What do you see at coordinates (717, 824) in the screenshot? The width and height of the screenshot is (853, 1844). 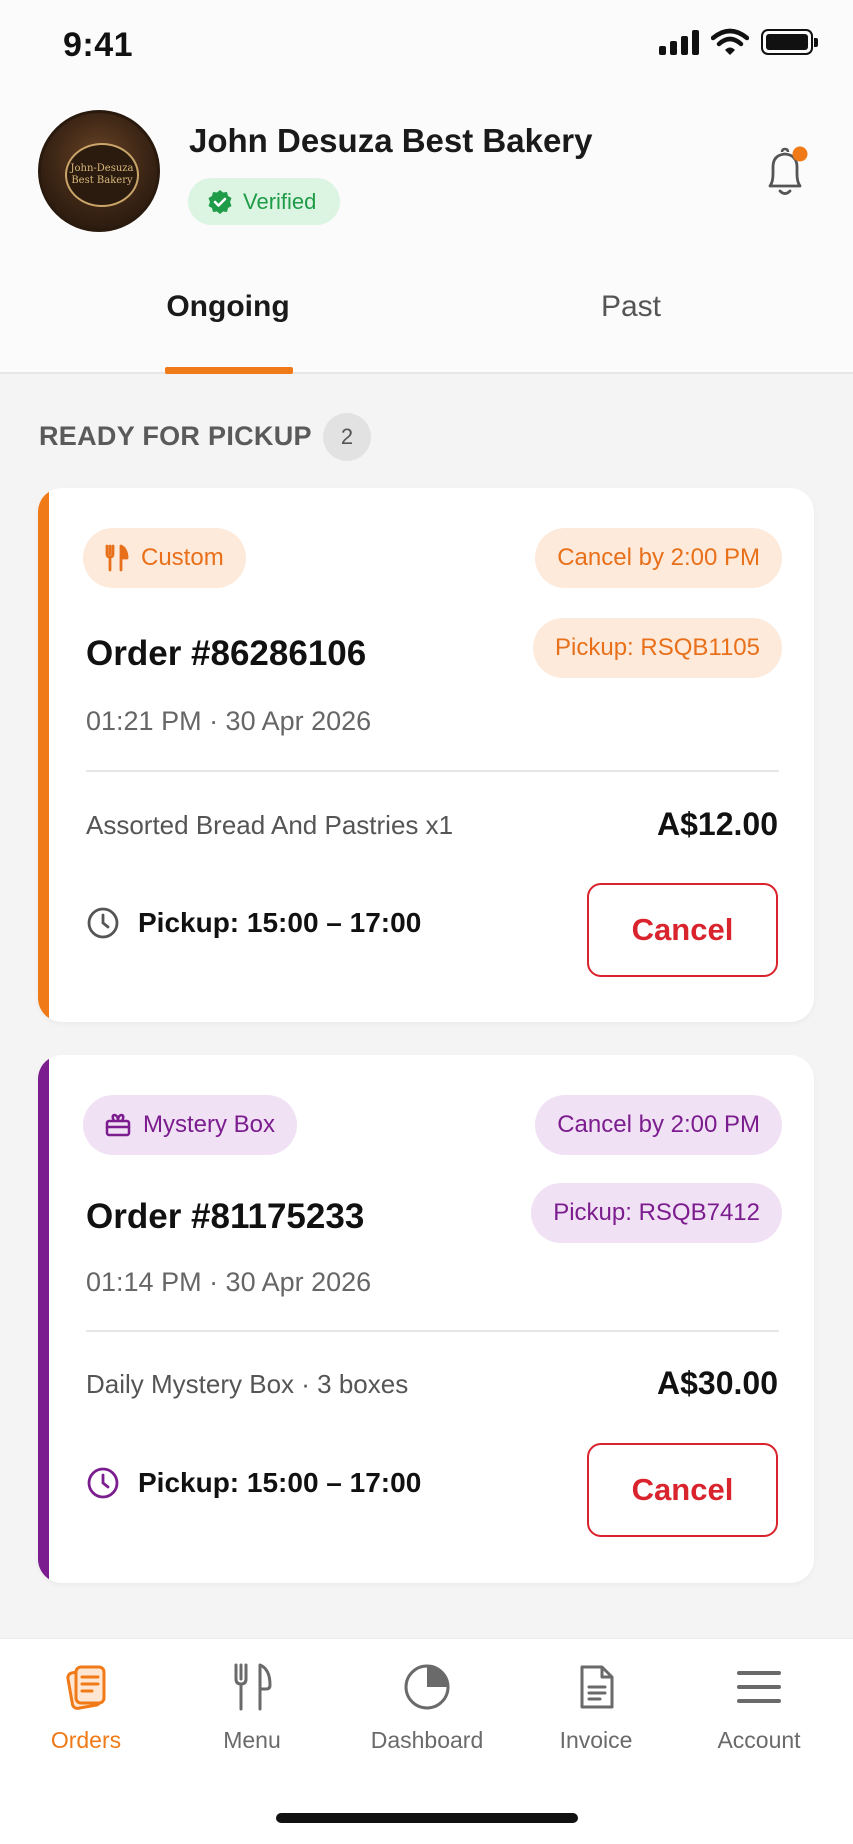 I see `order-price: A$12.00` at bounding box center [717, 824].